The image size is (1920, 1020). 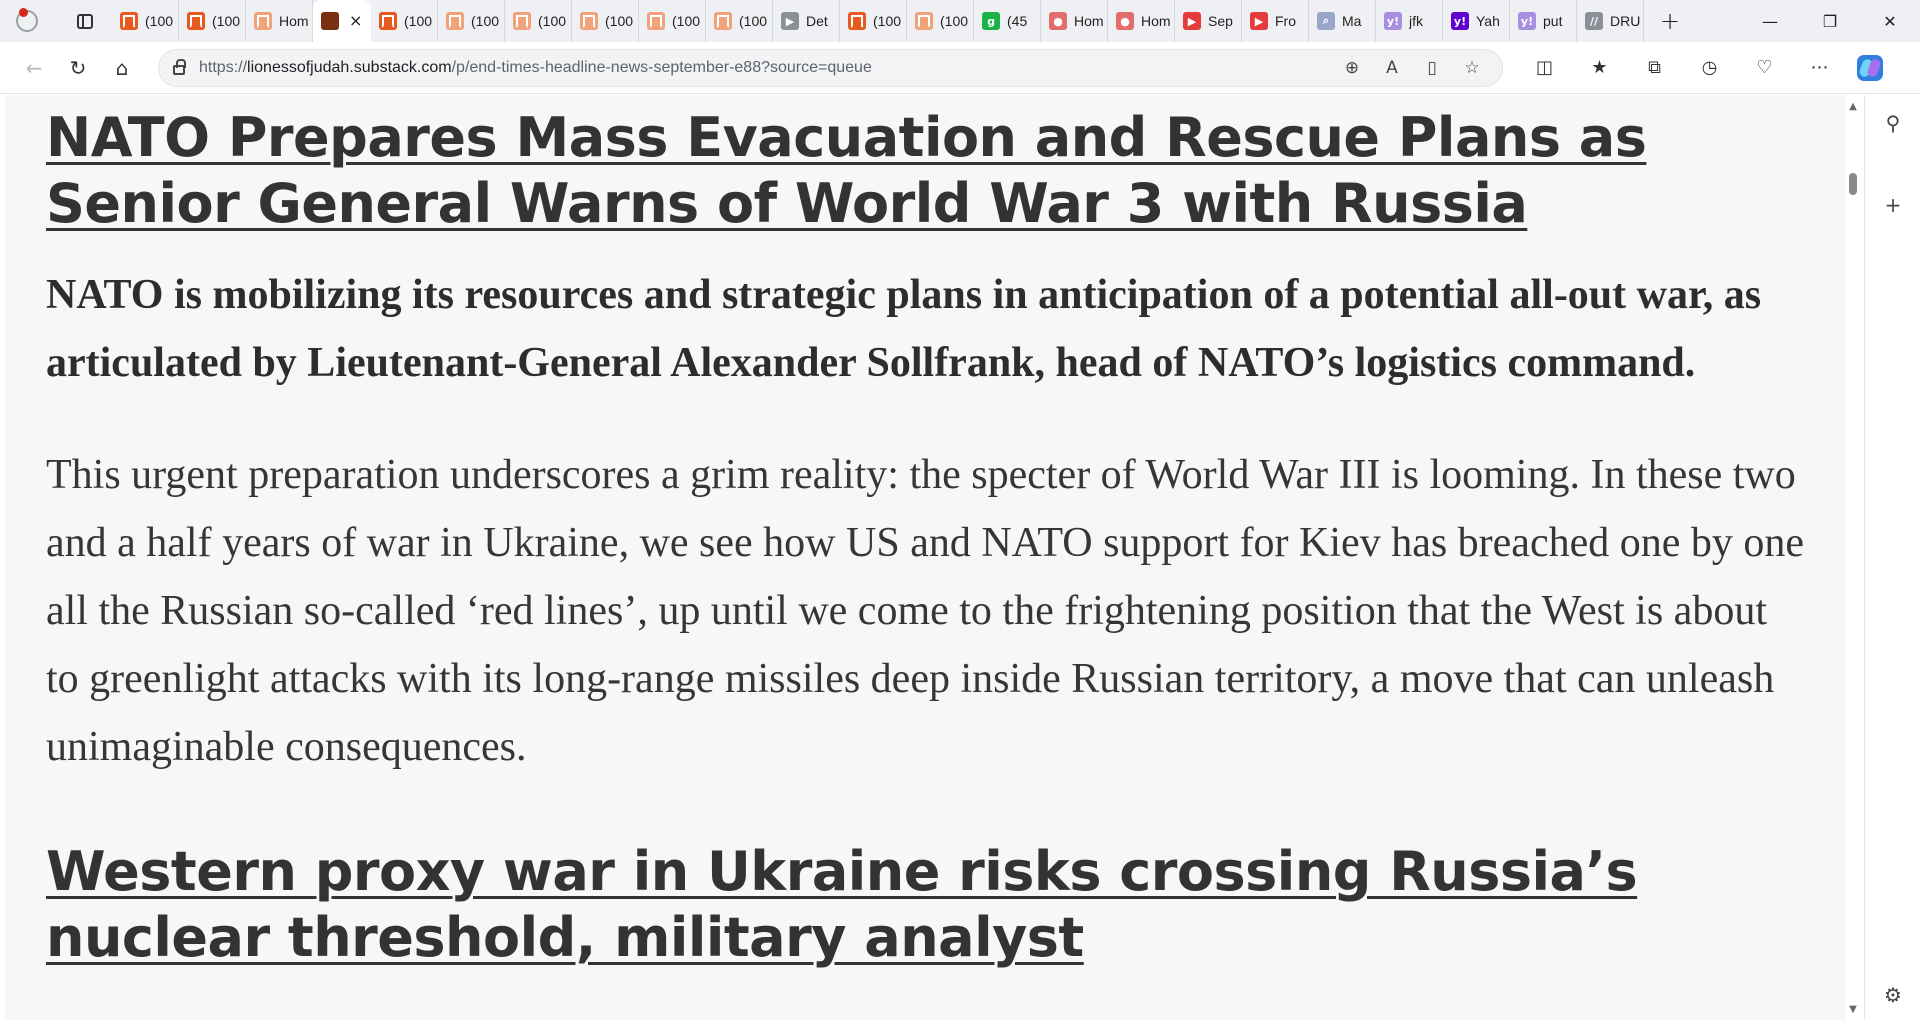 What do you see at coordinates (122, 68) in the screenshot?
I see `home-button: ⌂` at bounding box center [122, 68].